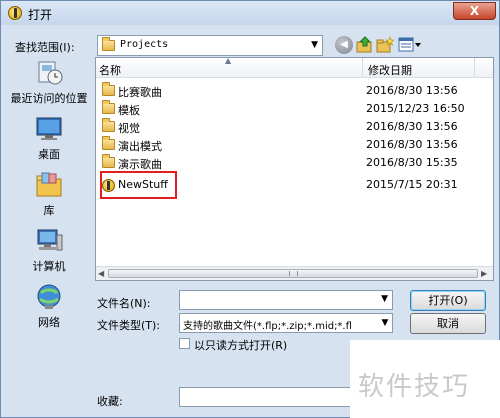 The height and width of the screenshot is (418, 500). I want to click on look-in-value: Projects, so click(144, 44).